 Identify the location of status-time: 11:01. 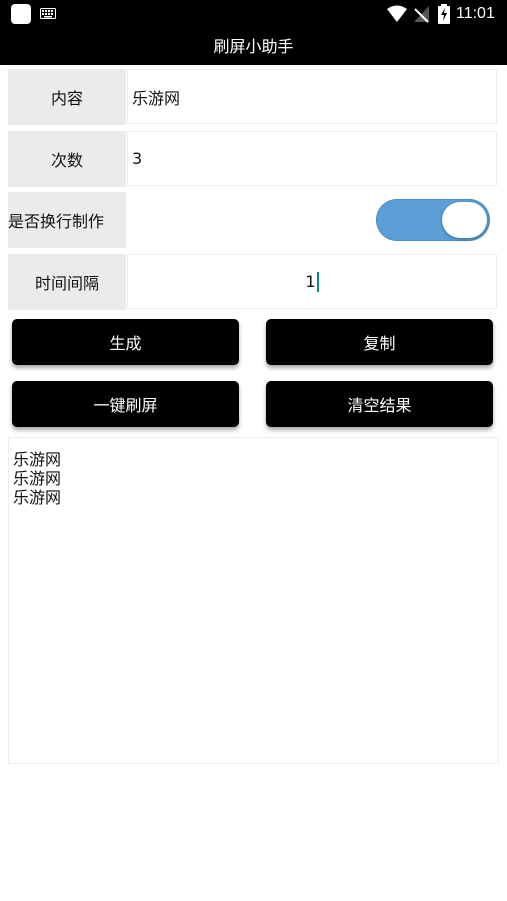
(475, 13).